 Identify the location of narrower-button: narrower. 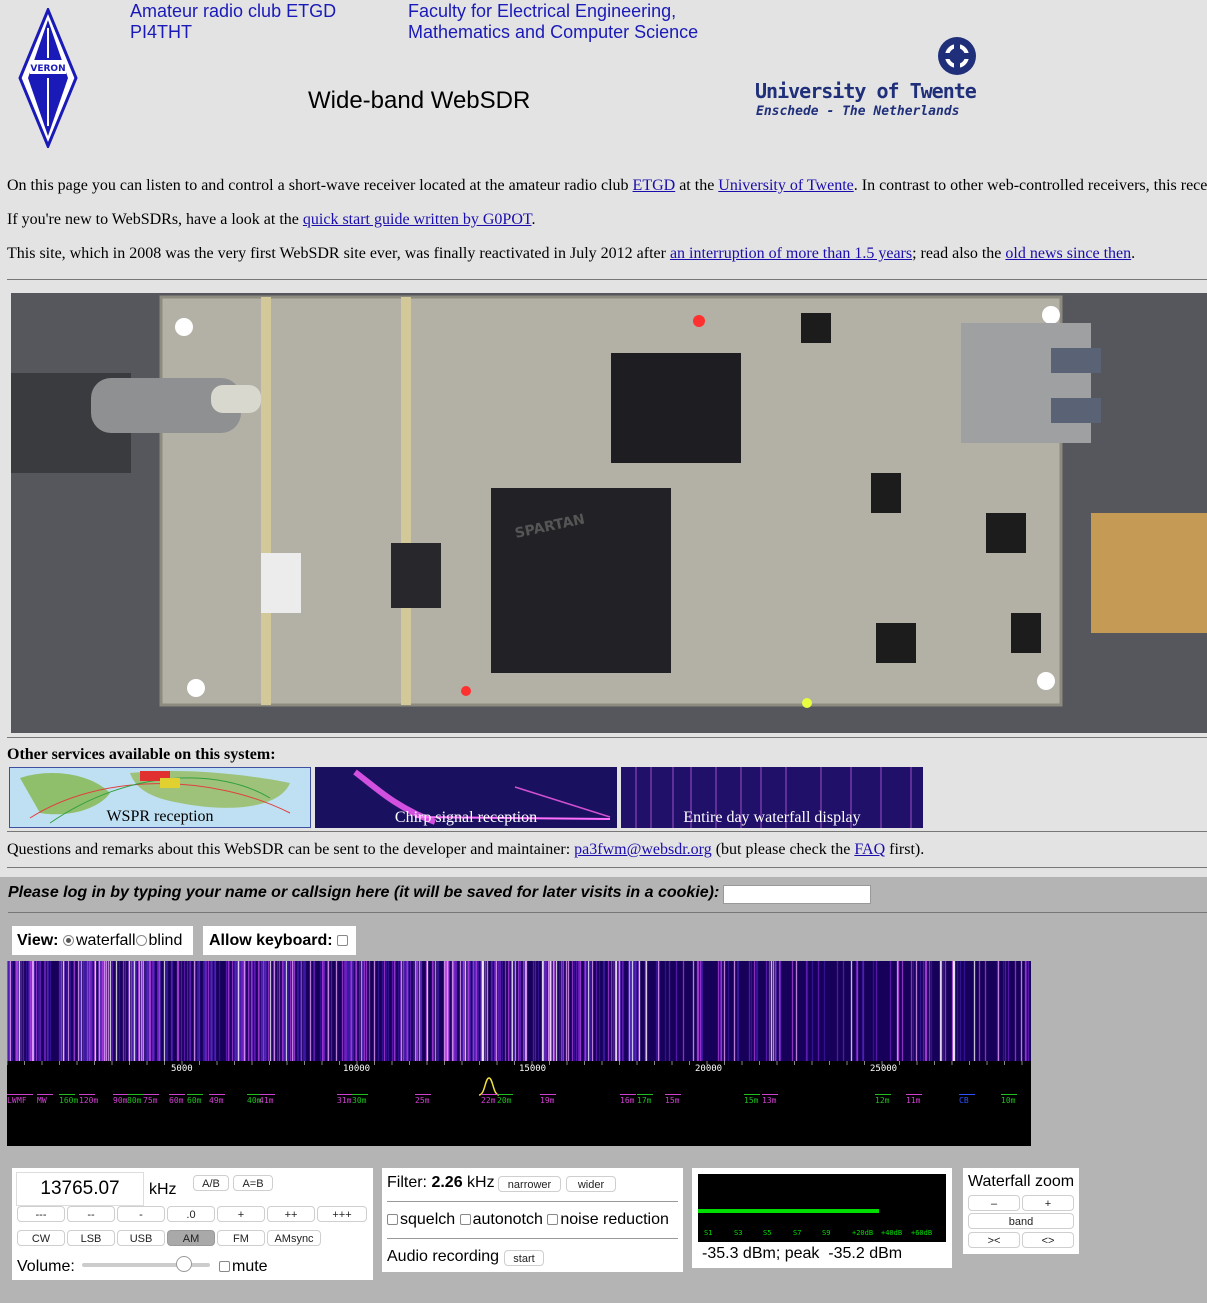
(529, 1184).